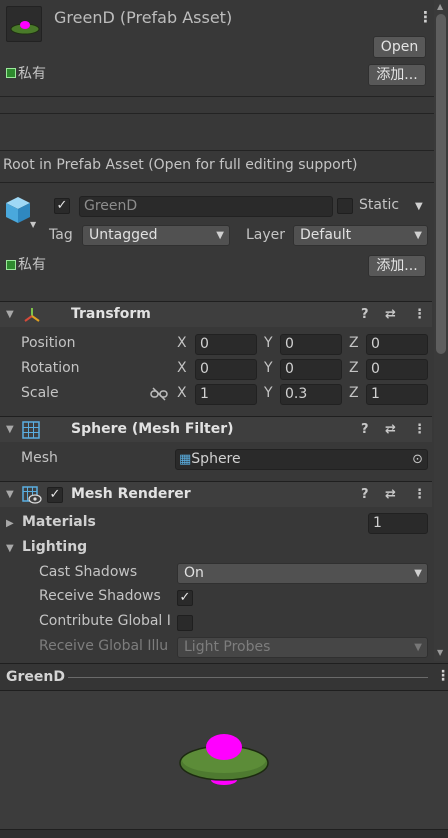 Image resolution: width=448 pixels, height=838 pixels. I want to click on transform-header: ▼ Transform ? ⇄ ⋮, so click(216, 314).